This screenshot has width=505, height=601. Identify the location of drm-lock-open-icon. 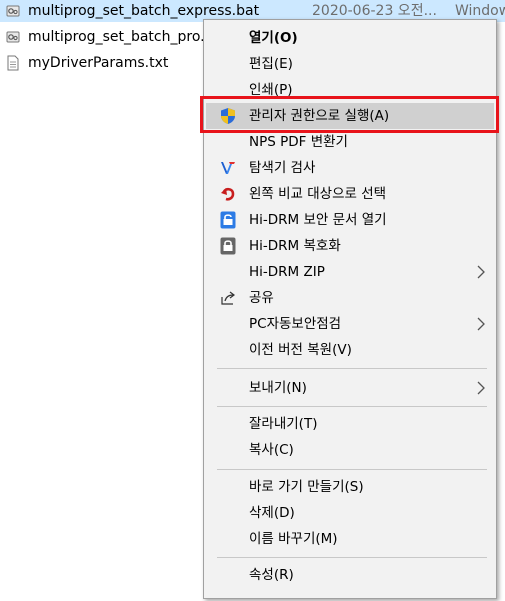
(228, 220).